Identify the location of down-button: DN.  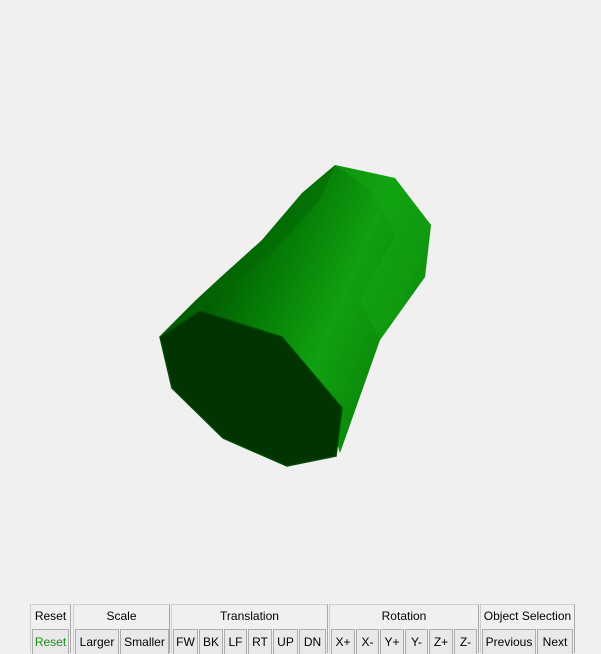
(312, 641).